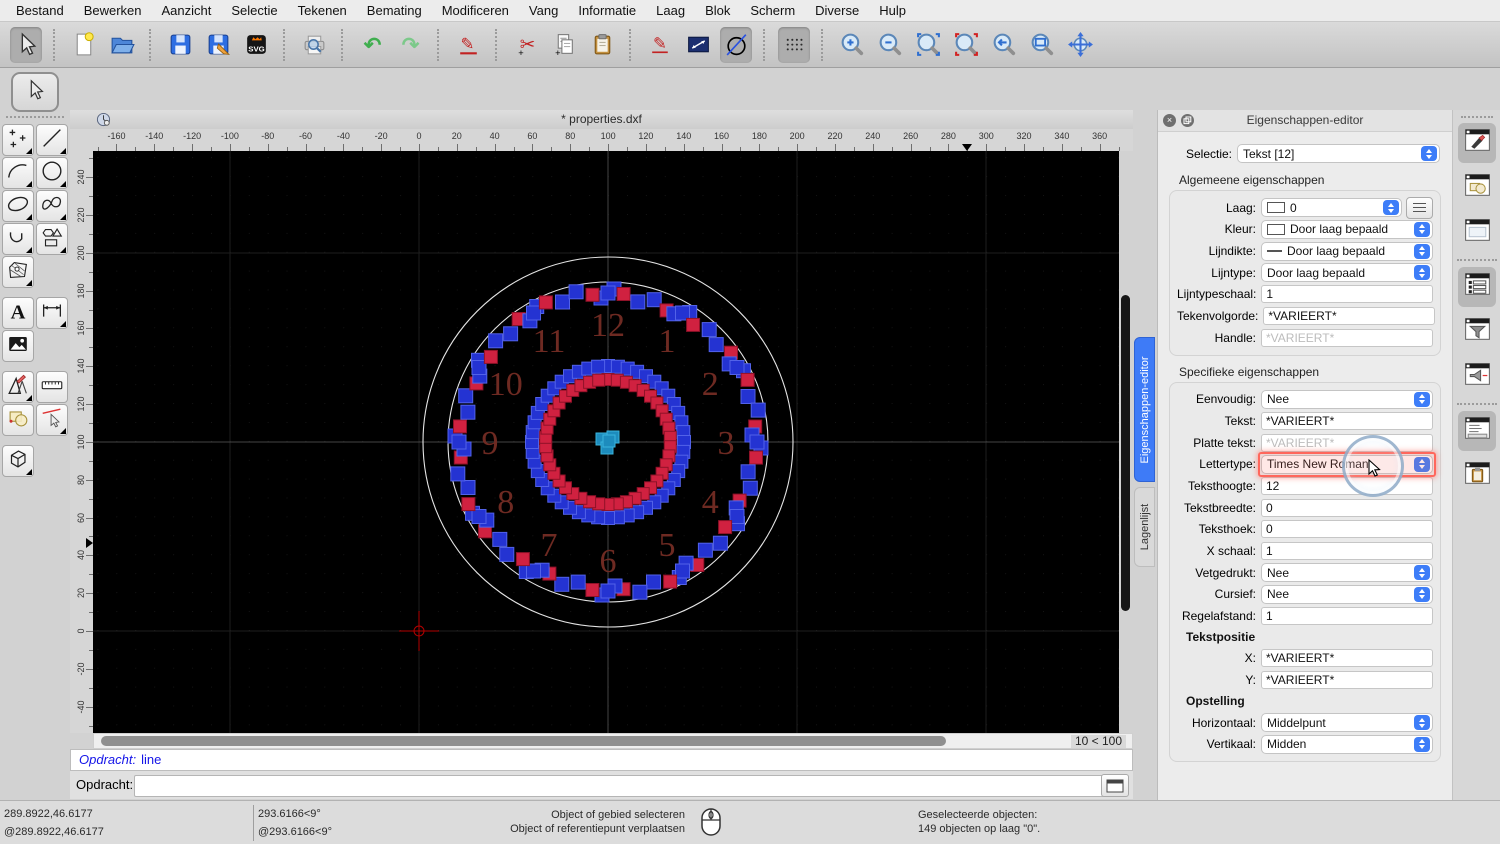  I want to click on h-ruler-tick, so click(230, 147).